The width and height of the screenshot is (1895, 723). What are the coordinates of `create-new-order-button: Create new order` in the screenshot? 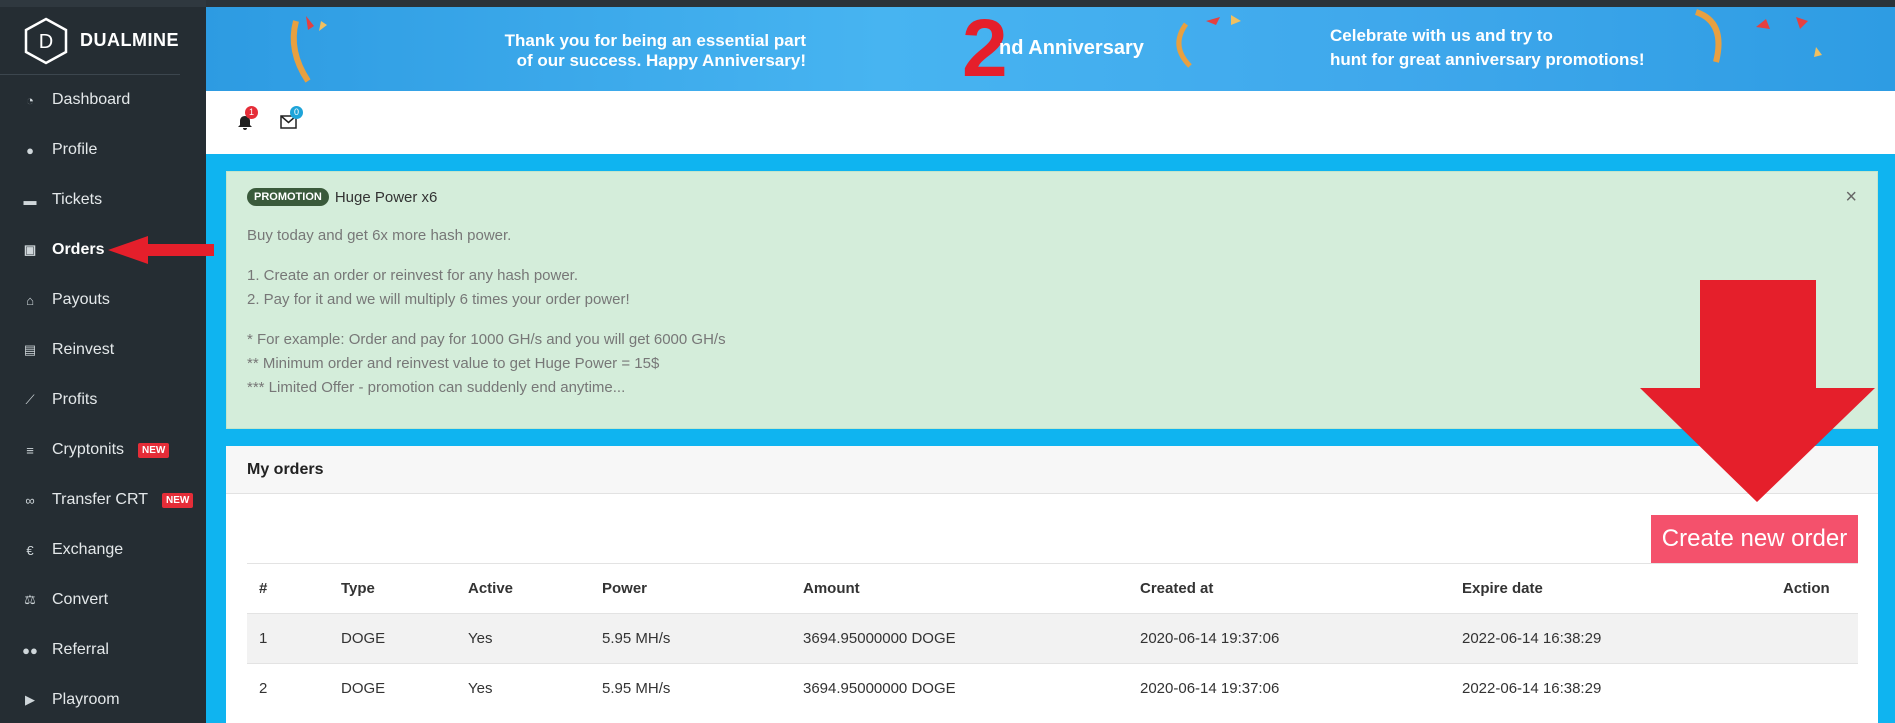 It's located at (1754, 539).